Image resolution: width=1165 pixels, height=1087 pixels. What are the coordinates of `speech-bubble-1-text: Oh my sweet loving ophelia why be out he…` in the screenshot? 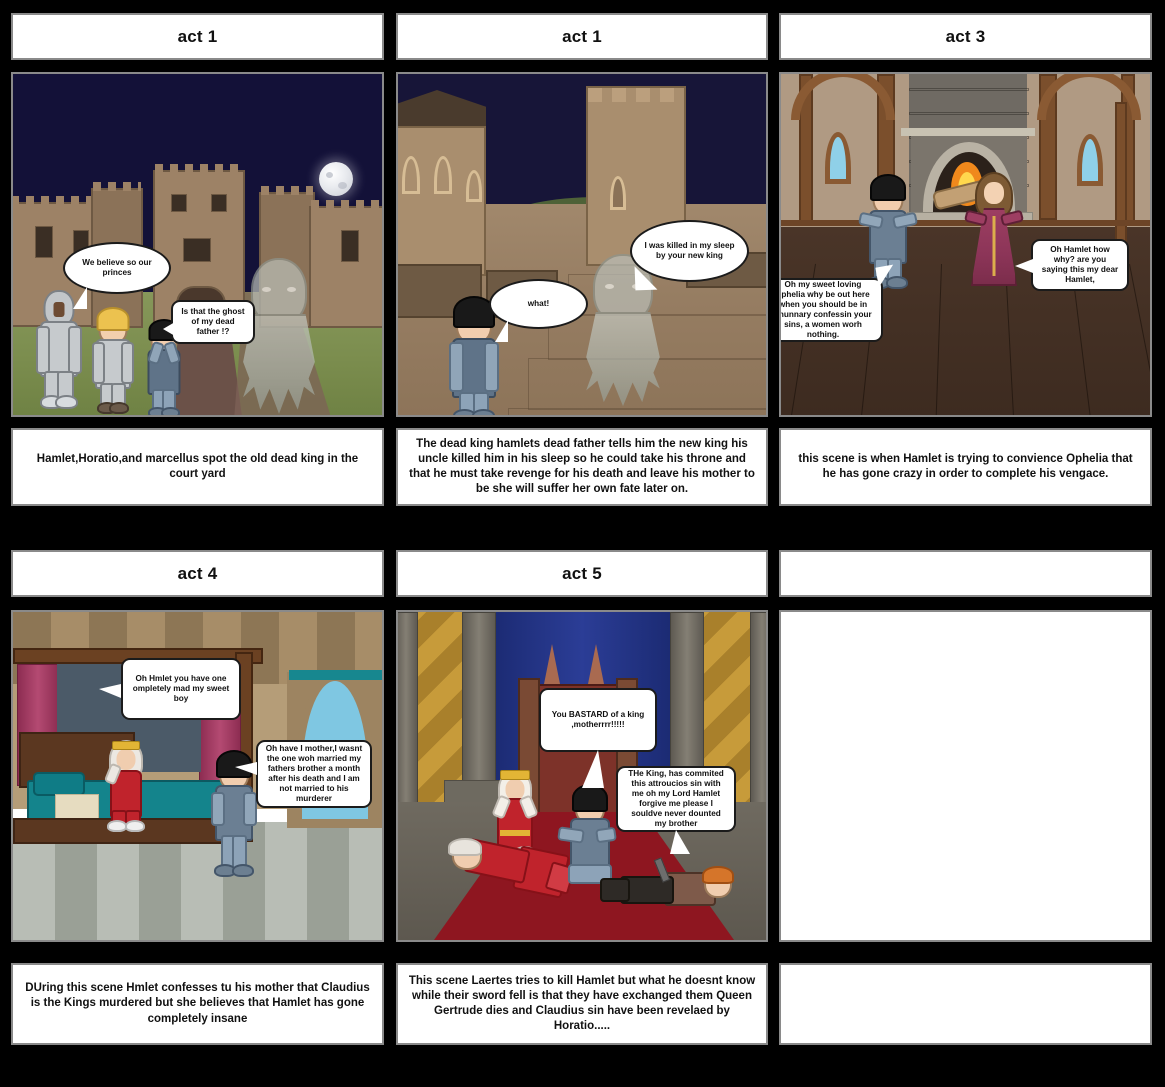 It's located at (825, 309).